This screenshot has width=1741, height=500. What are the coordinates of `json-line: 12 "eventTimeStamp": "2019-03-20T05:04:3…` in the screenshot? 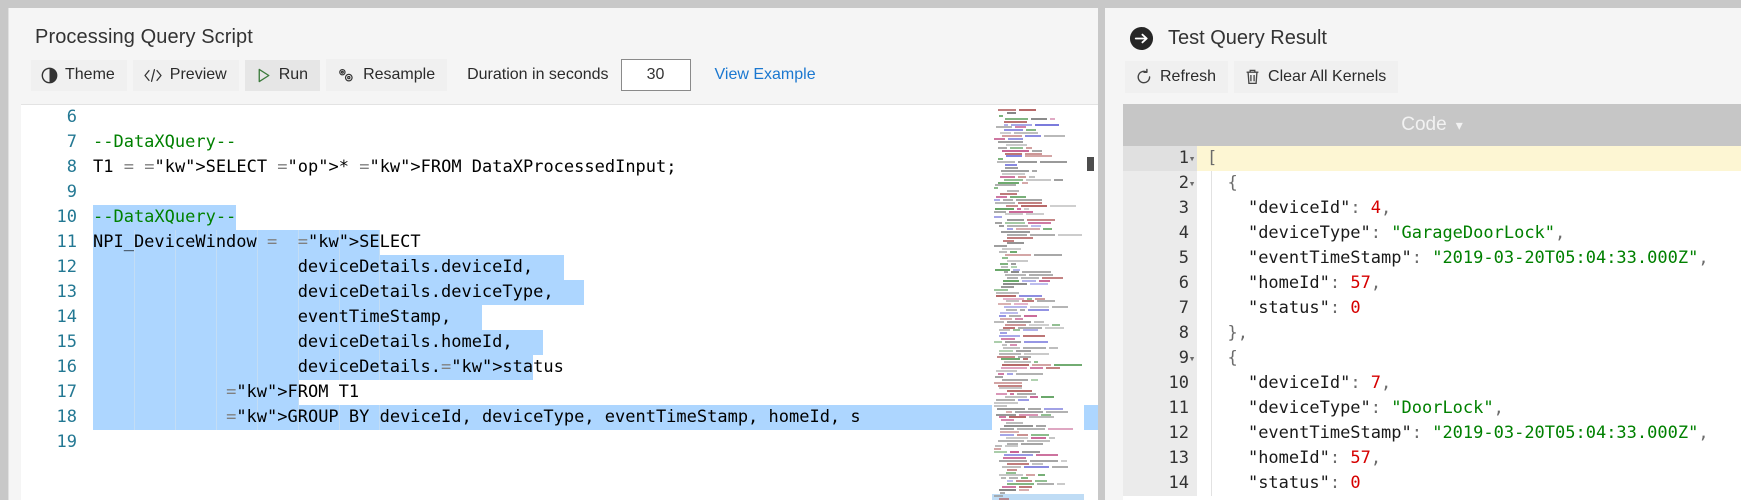 It's located at (1432, 433).